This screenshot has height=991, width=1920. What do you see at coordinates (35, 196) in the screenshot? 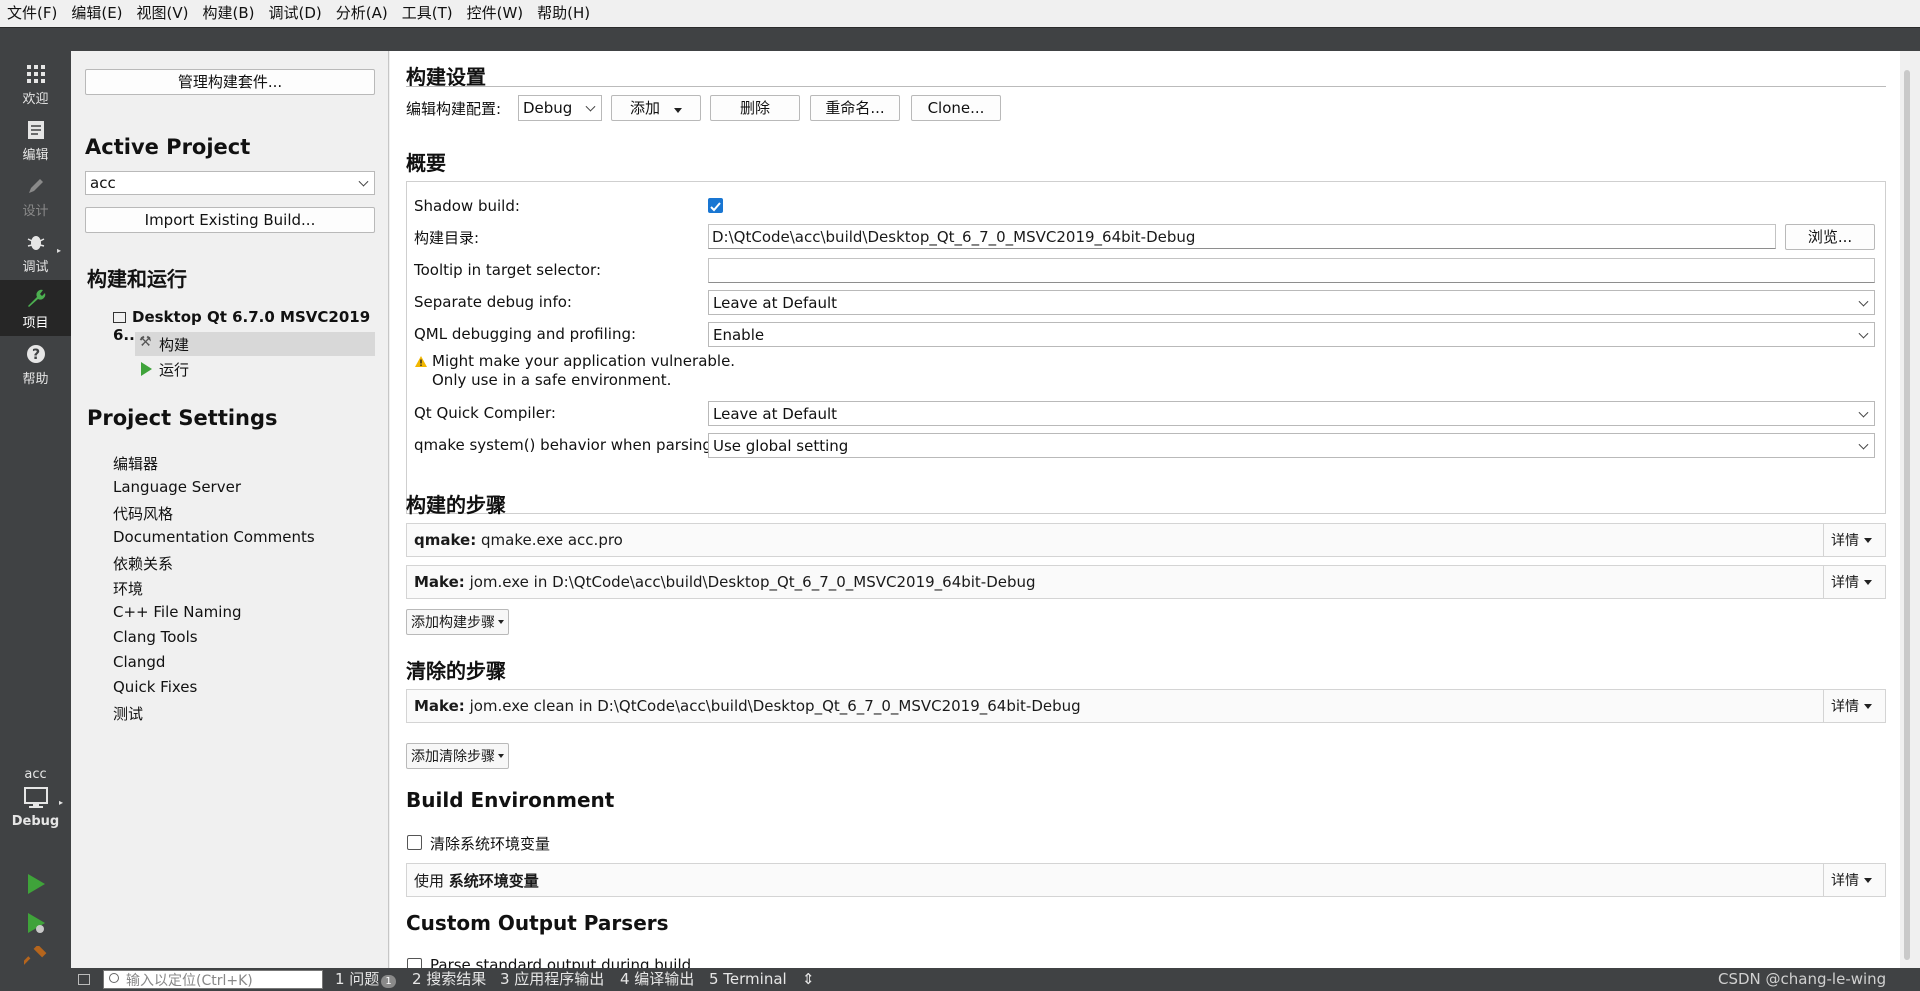
I see `mode-design: 设计` at bounding box center [35, 196].